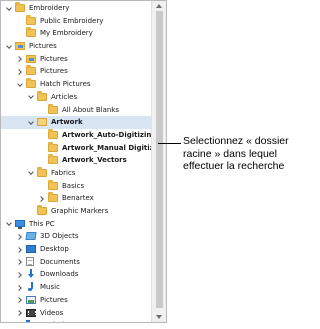 The width and height of the screenshot is (320, 329). Describe the element at coordinates (54, 249) in the screenshot. I see `tree-item-label: Desktop` at that location.